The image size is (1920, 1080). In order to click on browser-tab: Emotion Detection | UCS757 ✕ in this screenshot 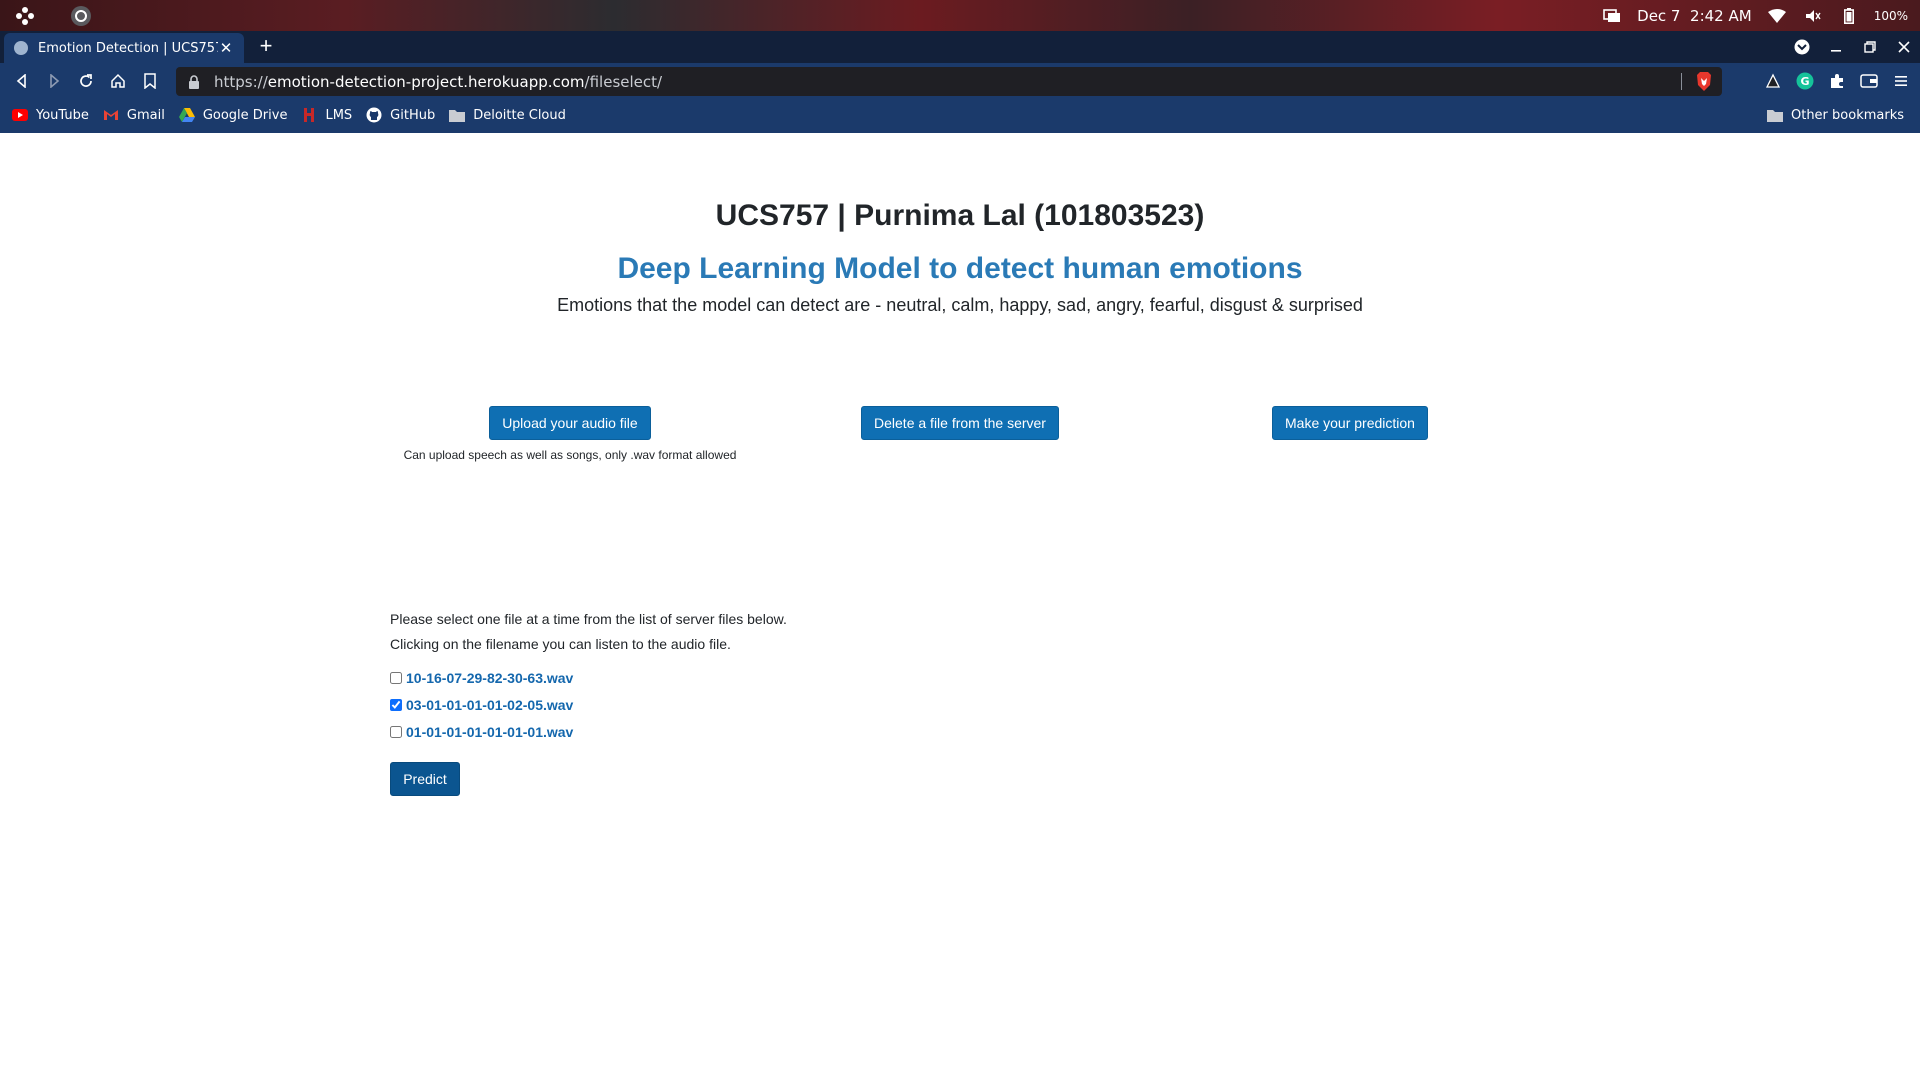, I will do `click(124, 48)`.